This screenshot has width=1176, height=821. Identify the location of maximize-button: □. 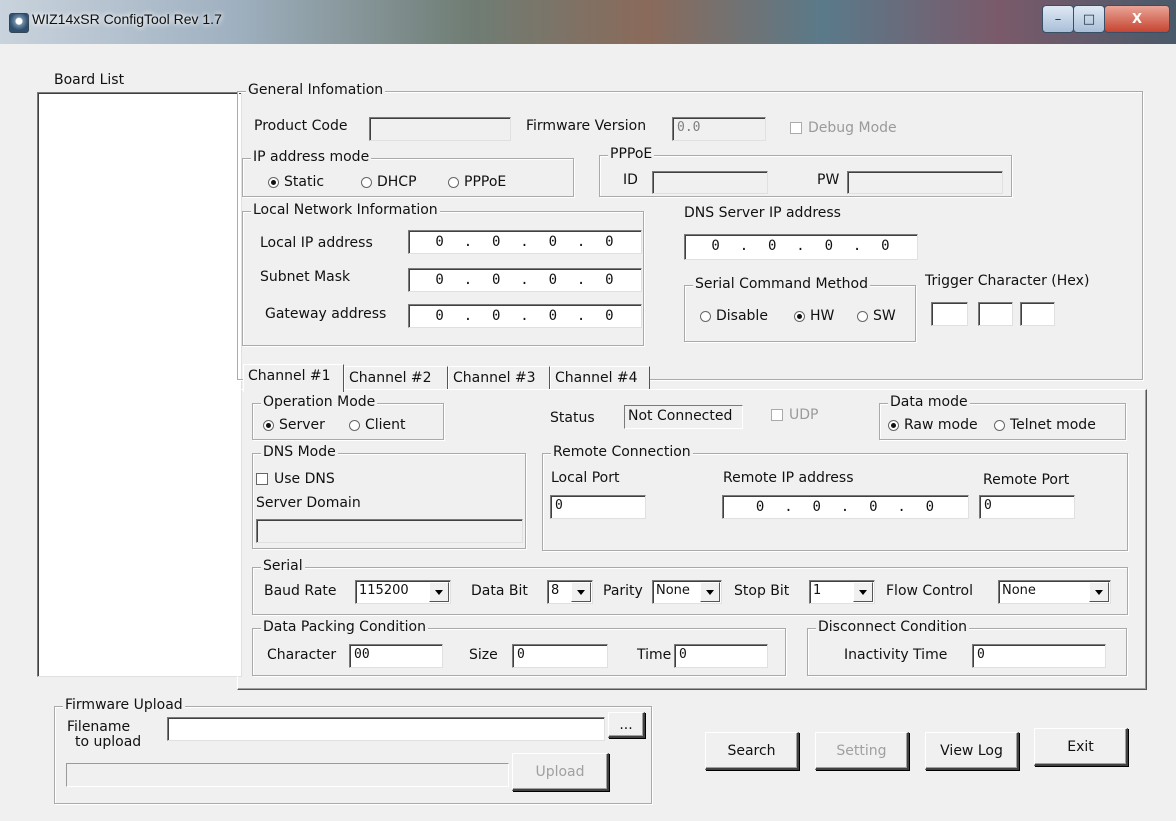
(1089, 19).